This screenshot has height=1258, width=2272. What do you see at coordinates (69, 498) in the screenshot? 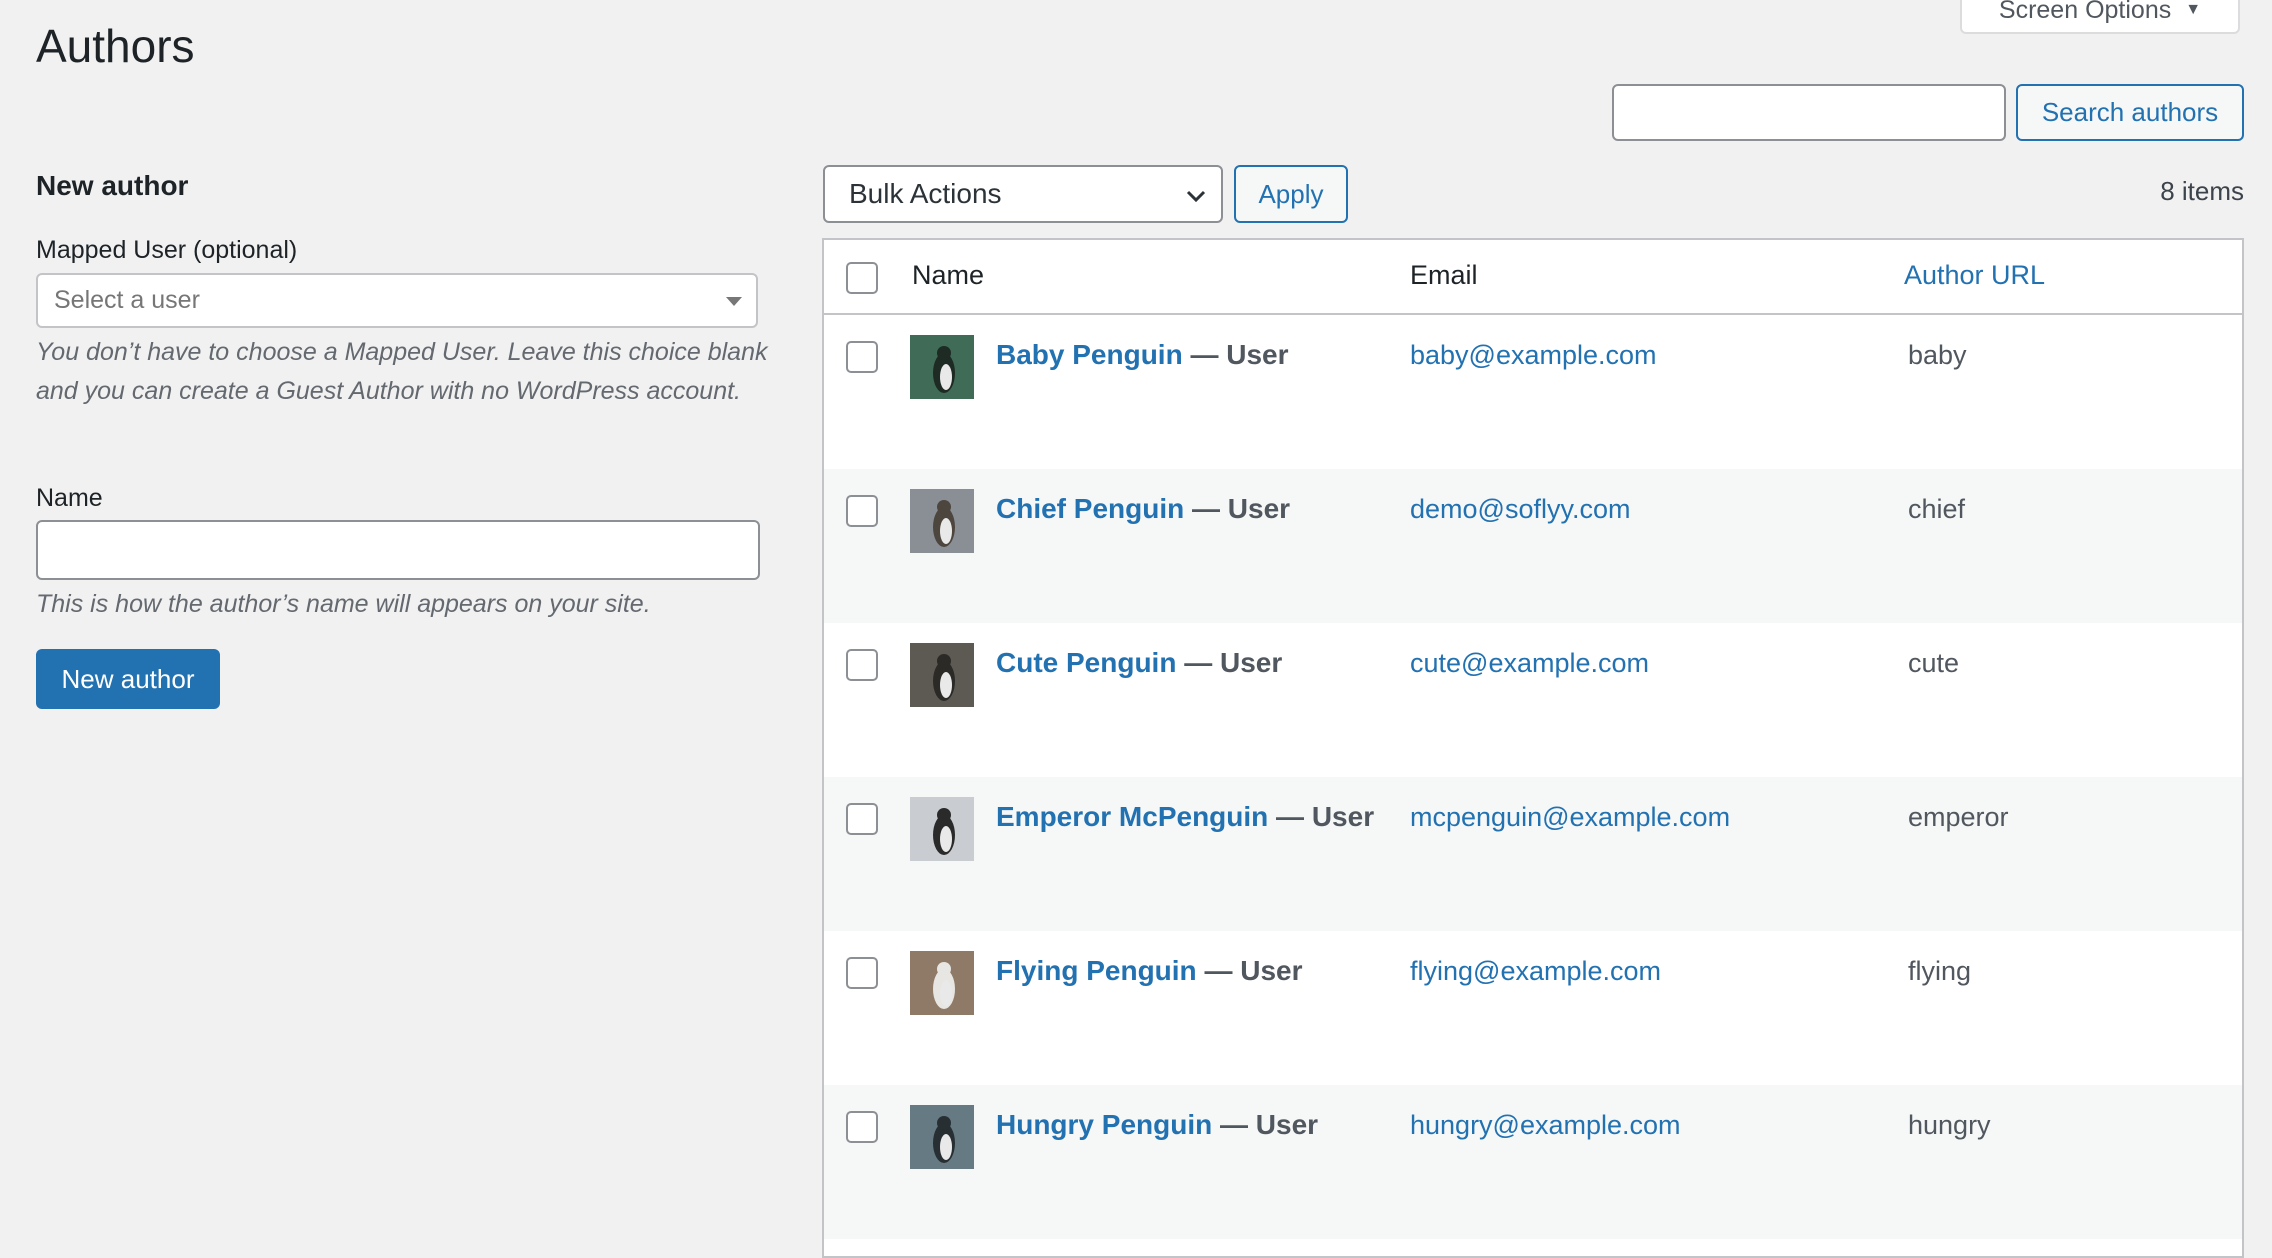
I see `name-label: Name` at bounding box center [69, 498].